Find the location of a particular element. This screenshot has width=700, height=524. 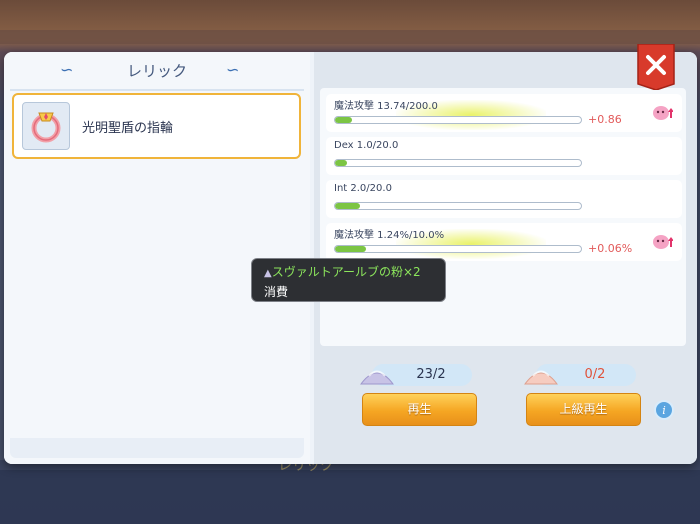

ring-icon is located at coordinates (46, 126).